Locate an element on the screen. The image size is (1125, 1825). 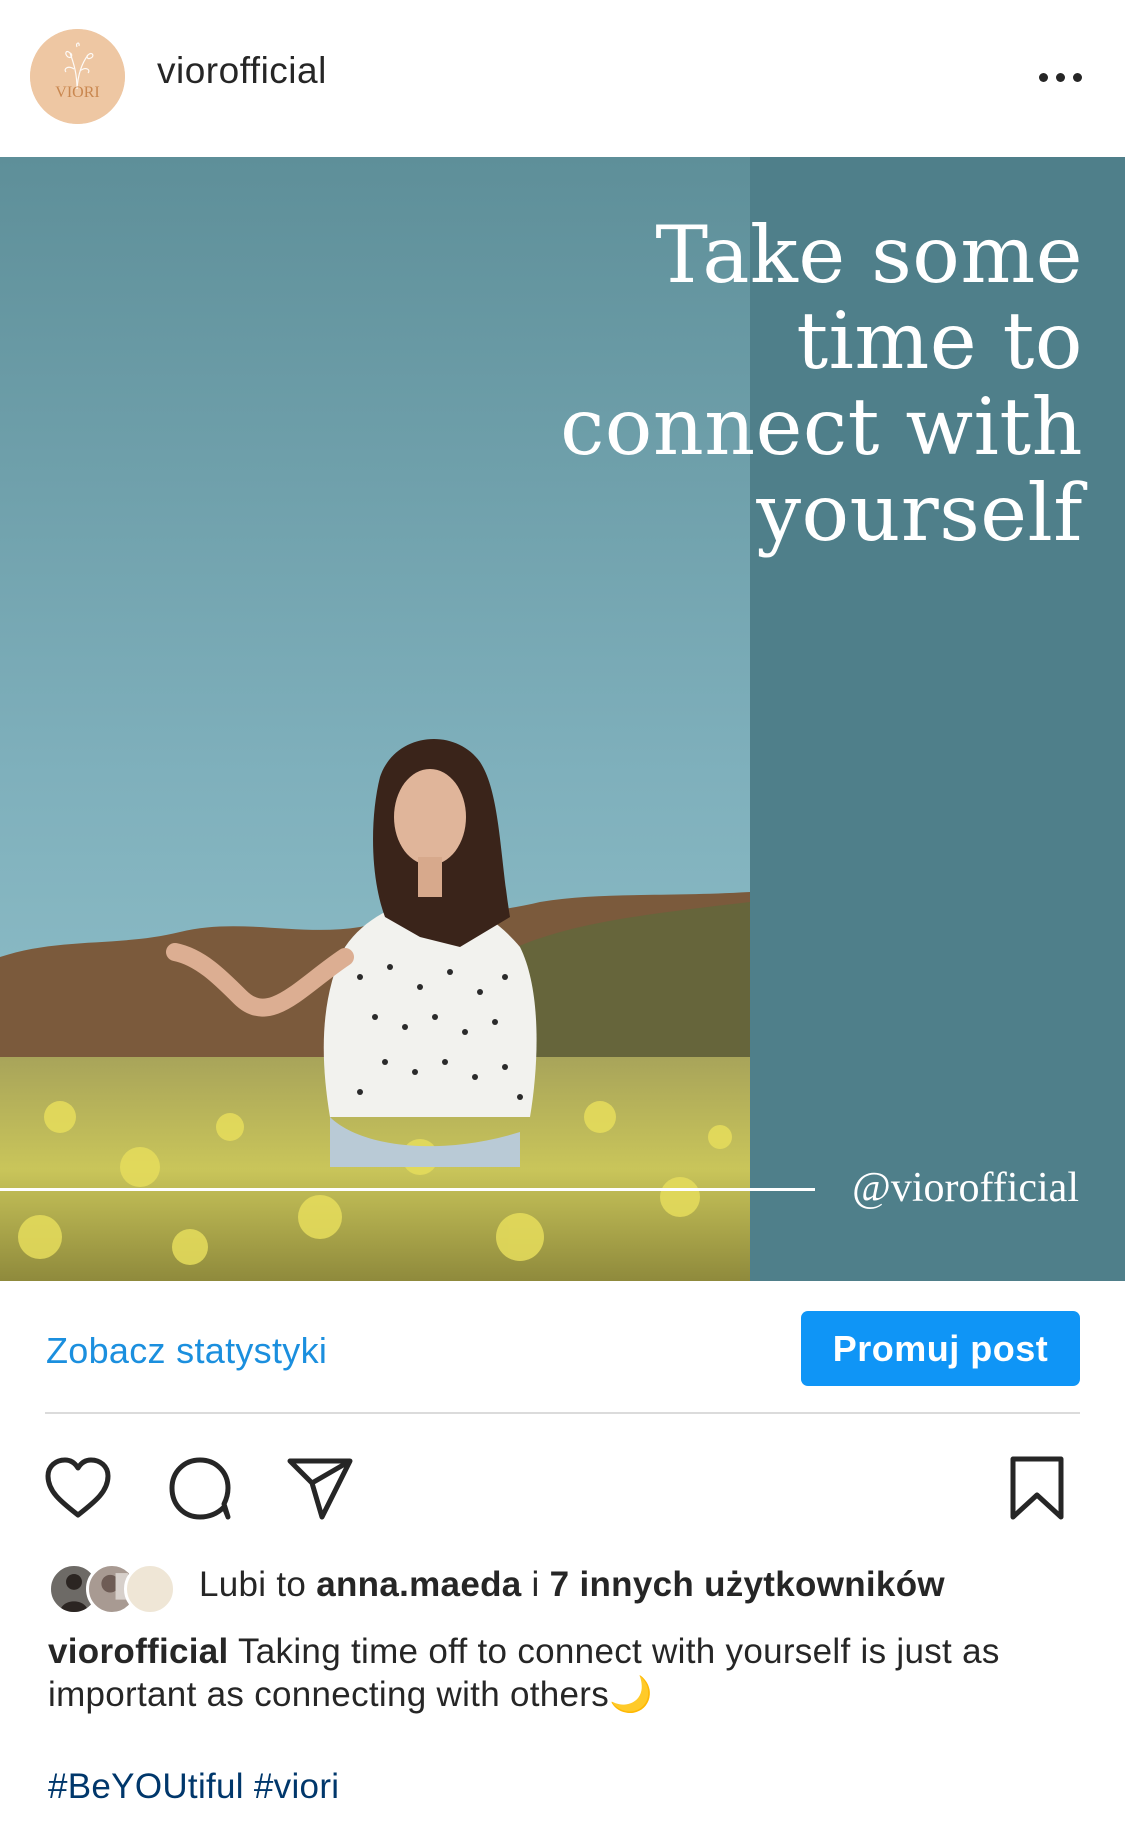
more-horizontal-icon is located at coordinates (1060, 77).